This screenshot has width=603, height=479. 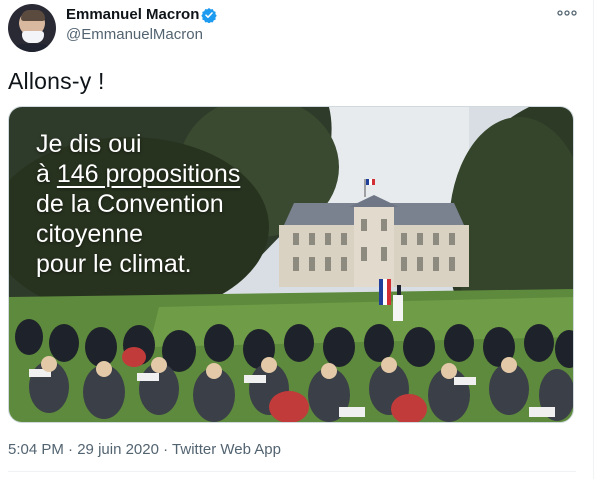 I want to click on overlay-line-3: de la Convention, so click(x=130, y=204).